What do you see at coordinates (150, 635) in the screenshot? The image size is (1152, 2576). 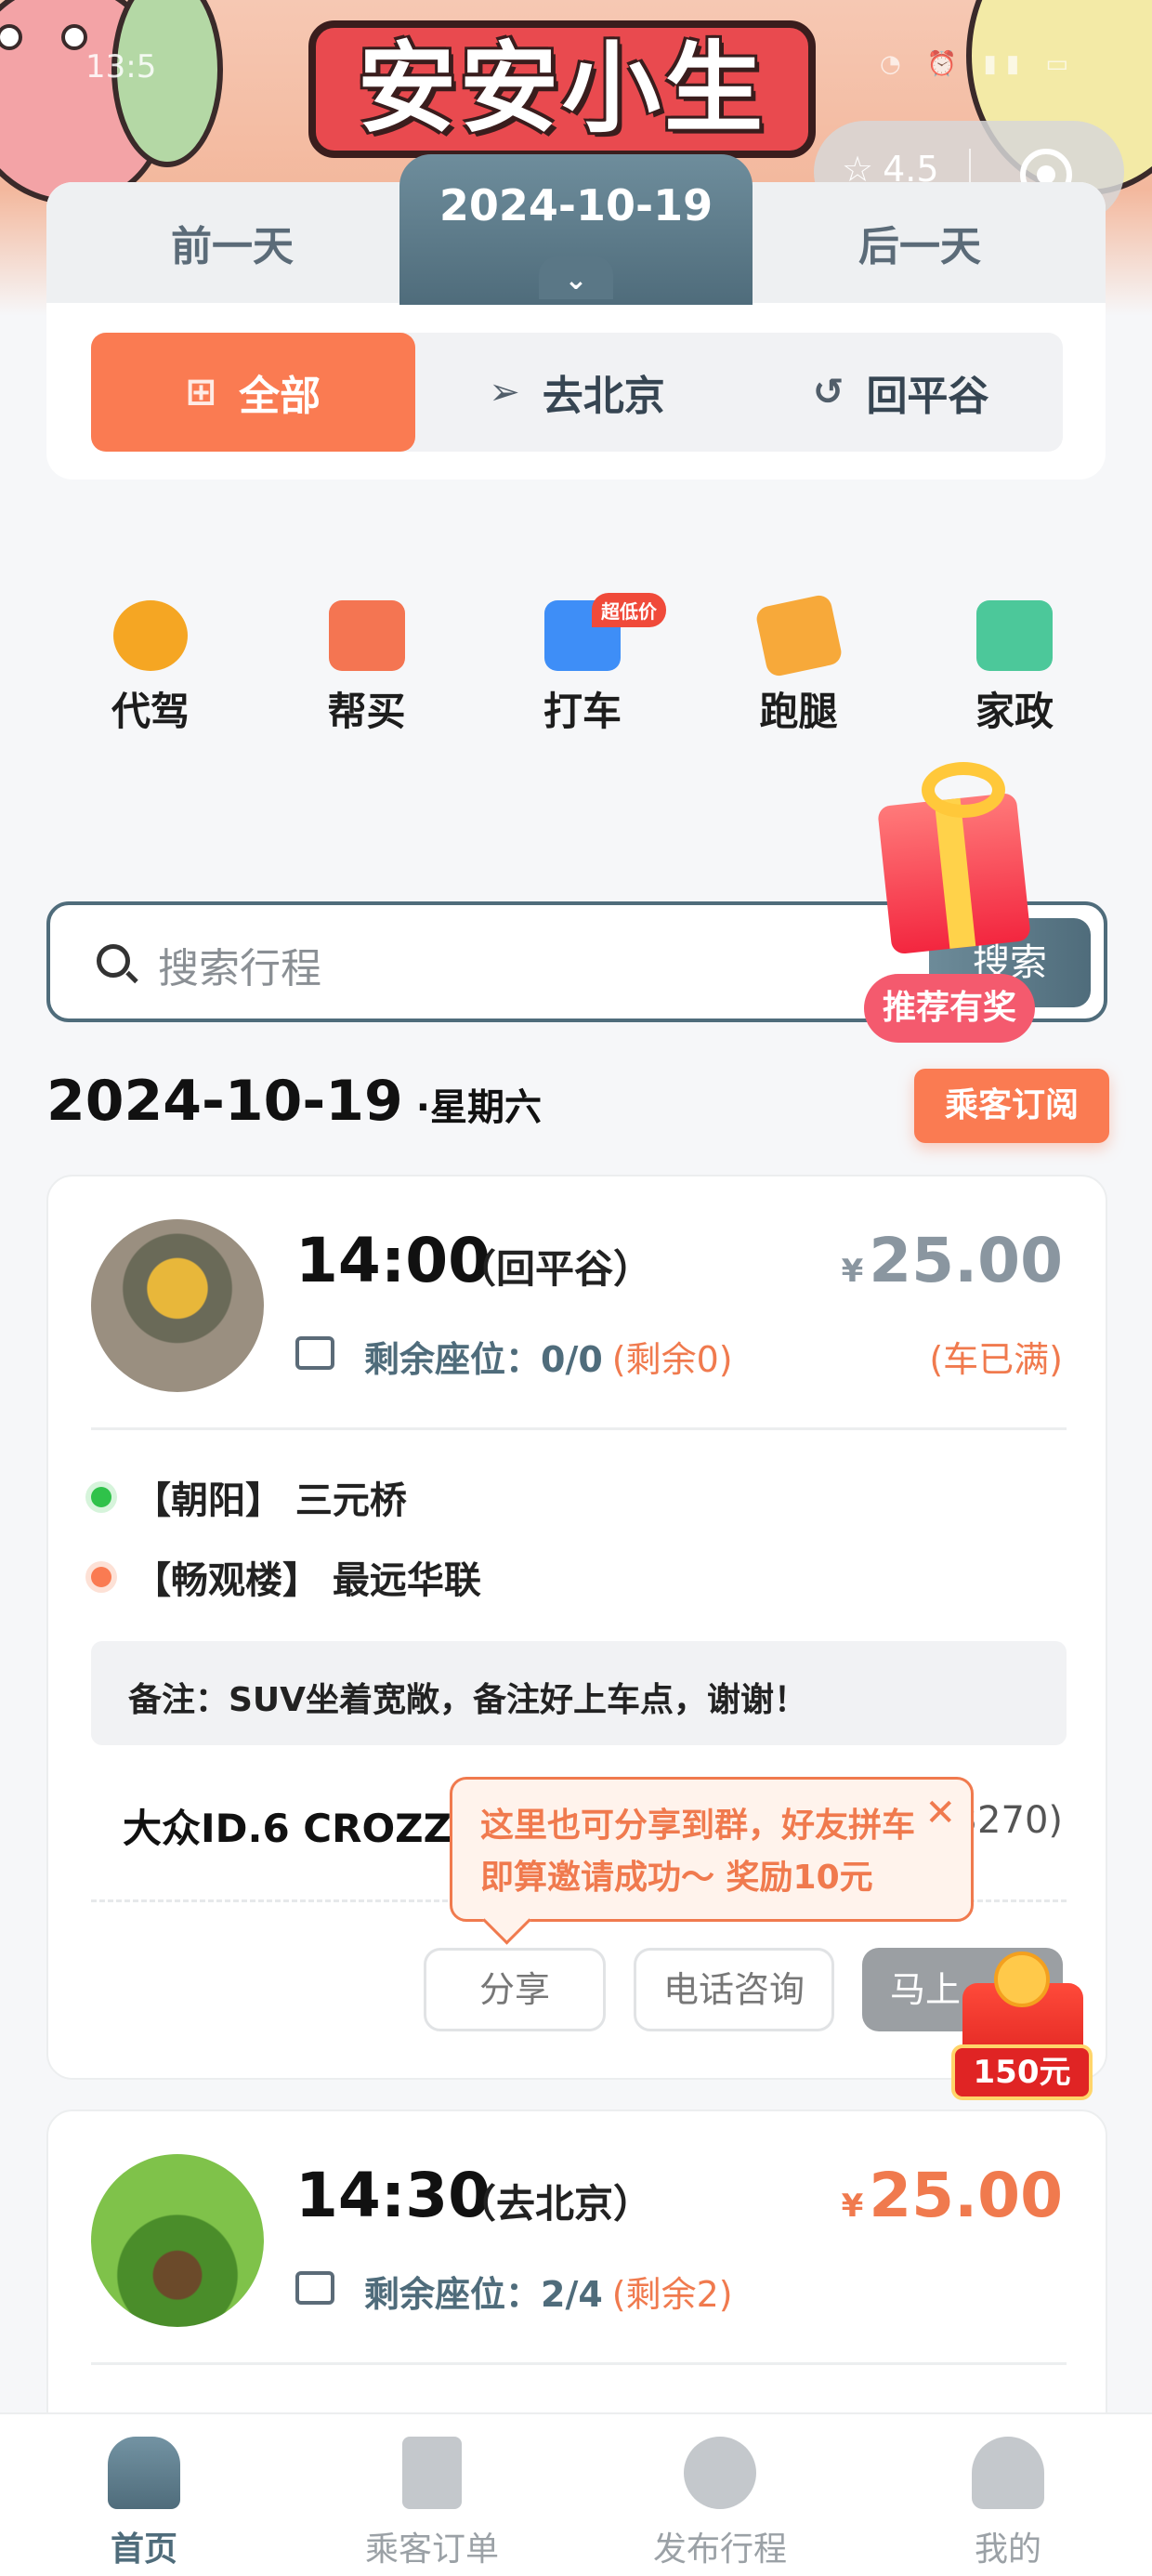 I see `steering-wheel-icon` at bounding box center [150, 635].